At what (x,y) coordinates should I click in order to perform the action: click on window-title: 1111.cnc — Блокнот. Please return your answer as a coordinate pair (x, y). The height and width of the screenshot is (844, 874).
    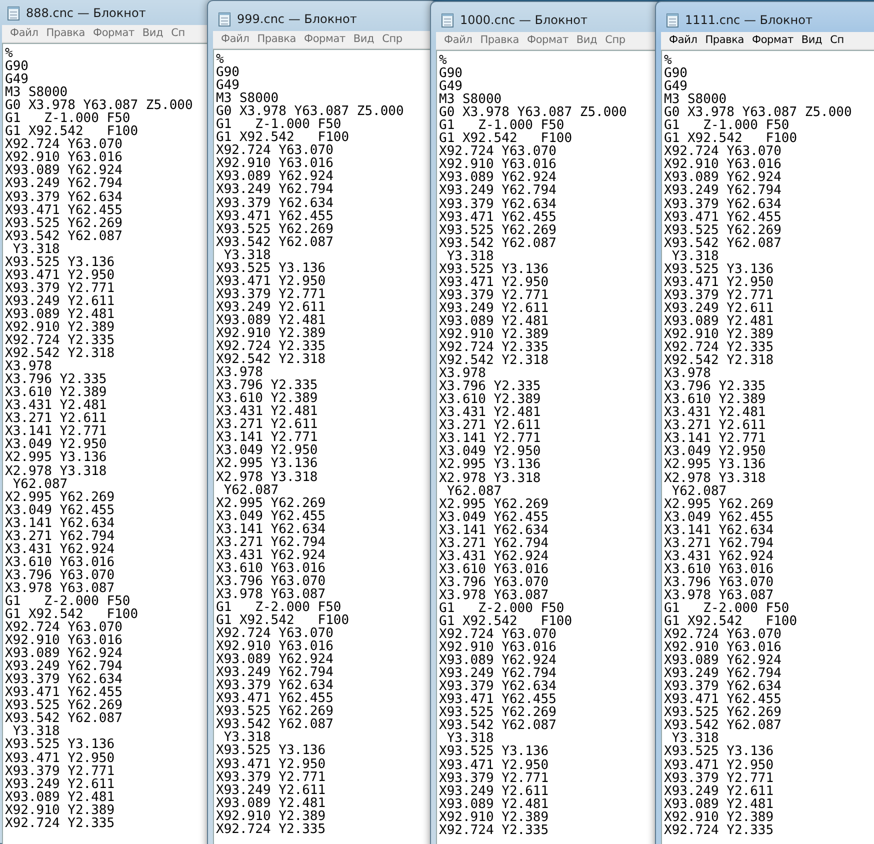
    Looking at the image, I should click on (748, 20).